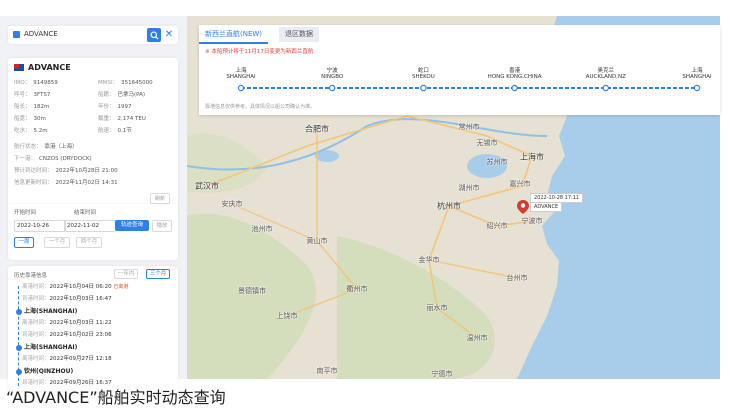 The height and width of the screenshot is (411, 730). I want to click on location-pin-icon, so click(523, 207).